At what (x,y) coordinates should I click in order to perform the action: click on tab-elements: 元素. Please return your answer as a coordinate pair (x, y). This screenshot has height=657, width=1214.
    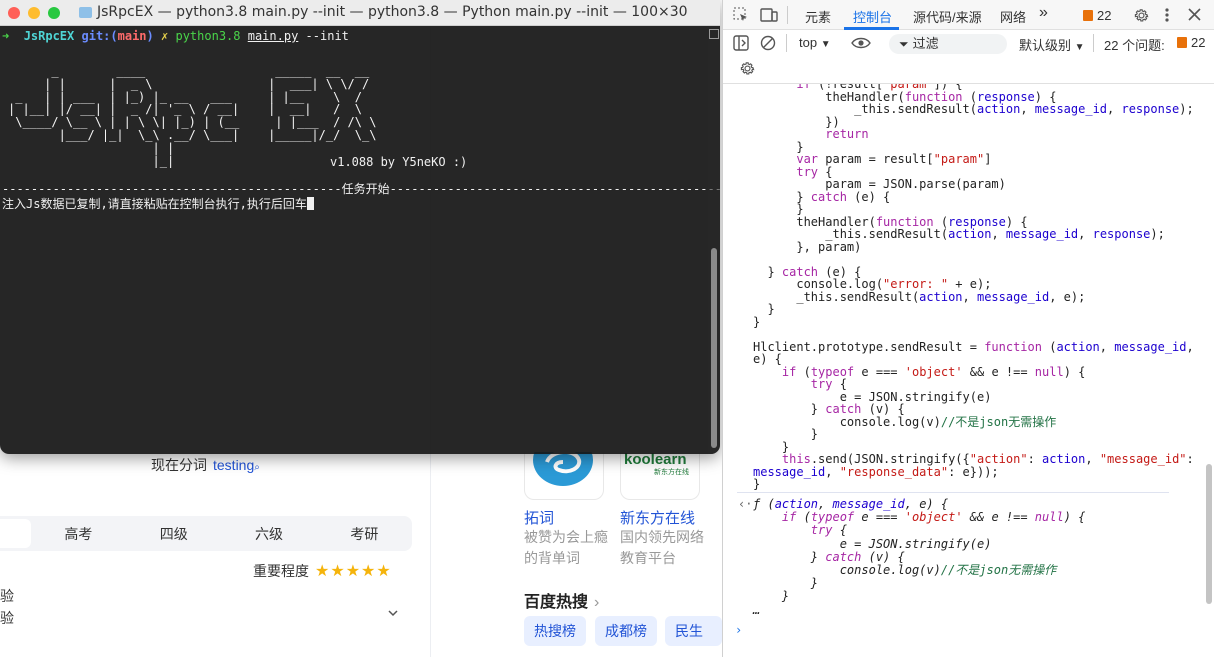
    Looking at the image, I should click on (818, 16).